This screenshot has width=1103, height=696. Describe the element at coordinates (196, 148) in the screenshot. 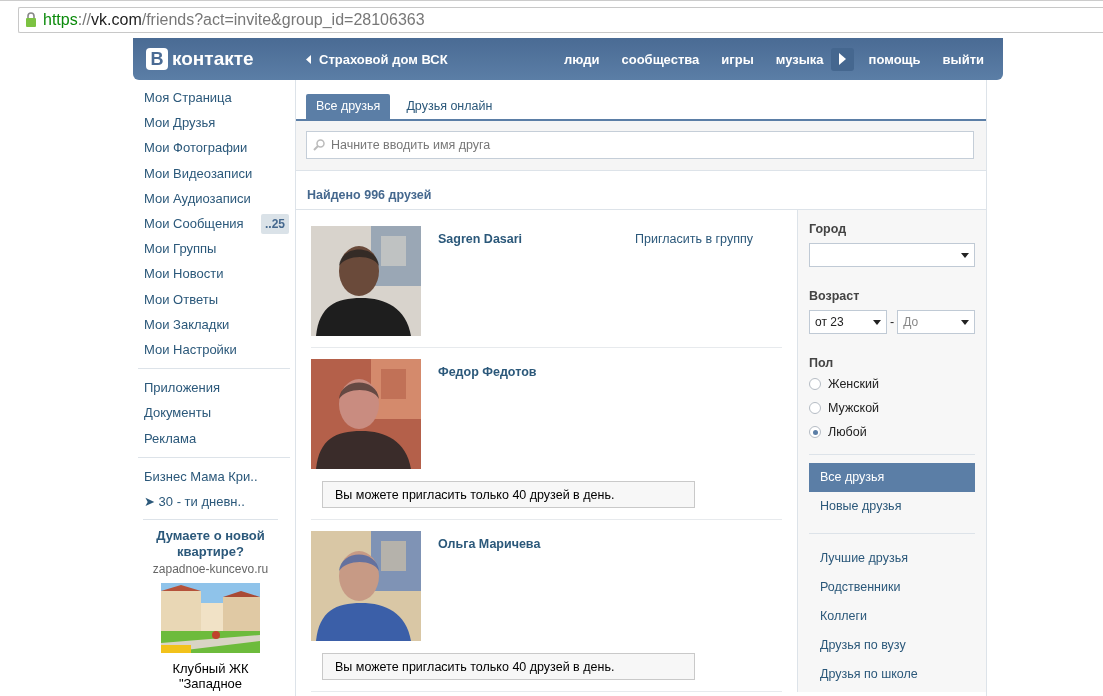

I see `menu-item: Мои Фотографии` at that location.